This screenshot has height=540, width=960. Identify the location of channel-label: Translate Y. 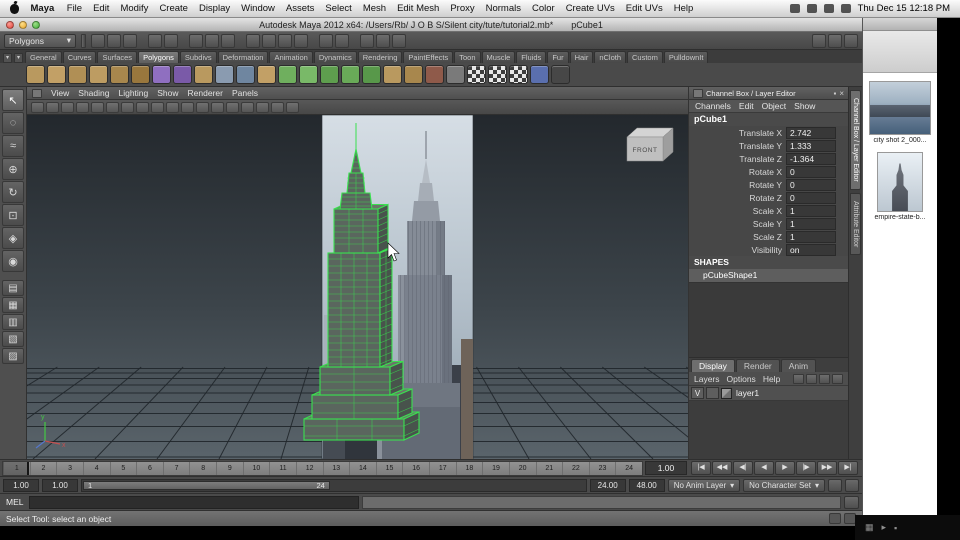
(737, 146).